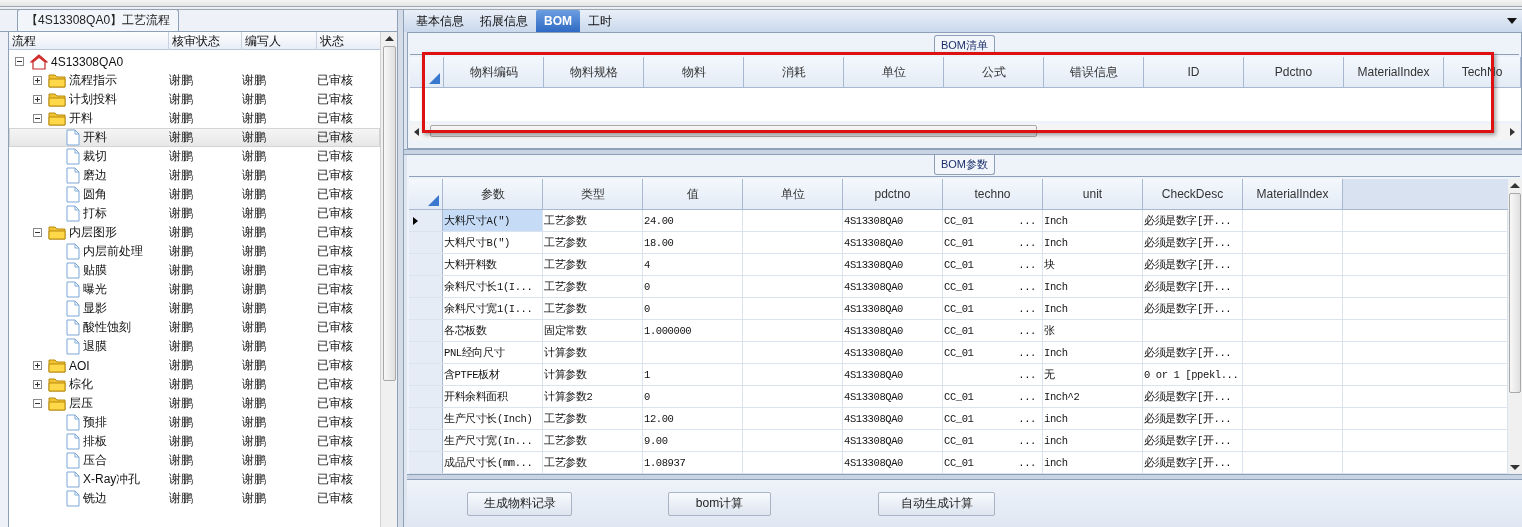  I want to click on tree-row: 退膜 谢鹏 谢鹏 已审核, so click(195, 346).